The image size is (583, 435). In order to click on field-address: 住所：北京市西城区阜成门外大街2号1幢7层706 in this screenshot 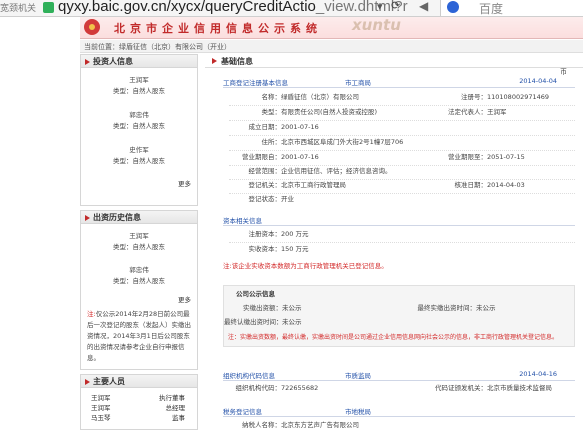, I will do `click(316, 142)`.